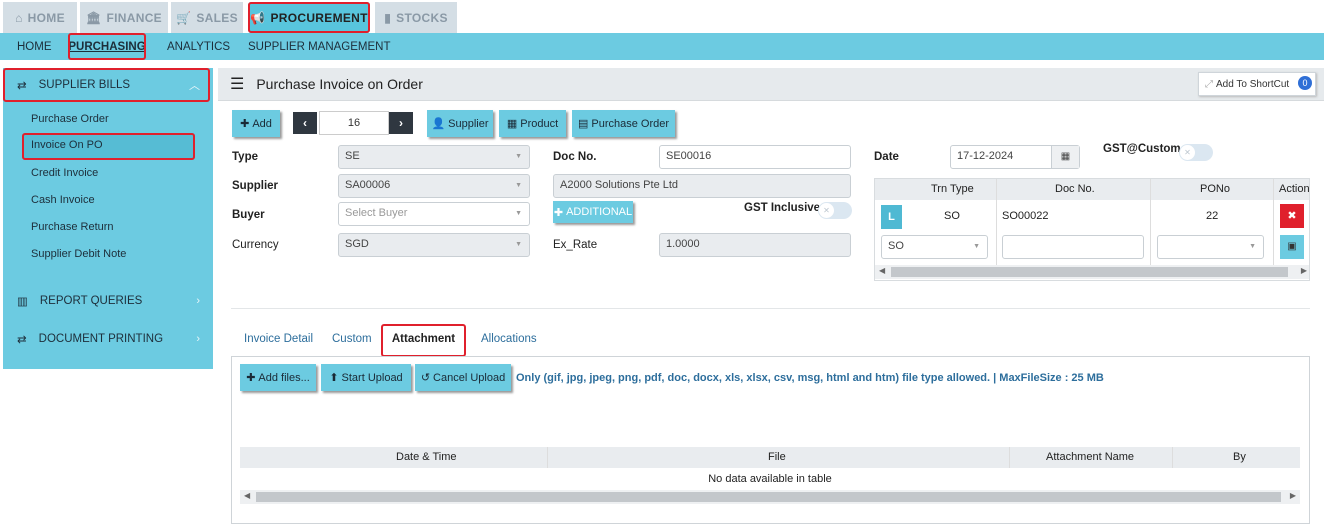  What do you see at coordinates (106, 85) in the screenshot?
I see `sidebar-section-supplier-bills: ⇄ SUPPLIER BILLS ︿` at bounding box center [106, 85].